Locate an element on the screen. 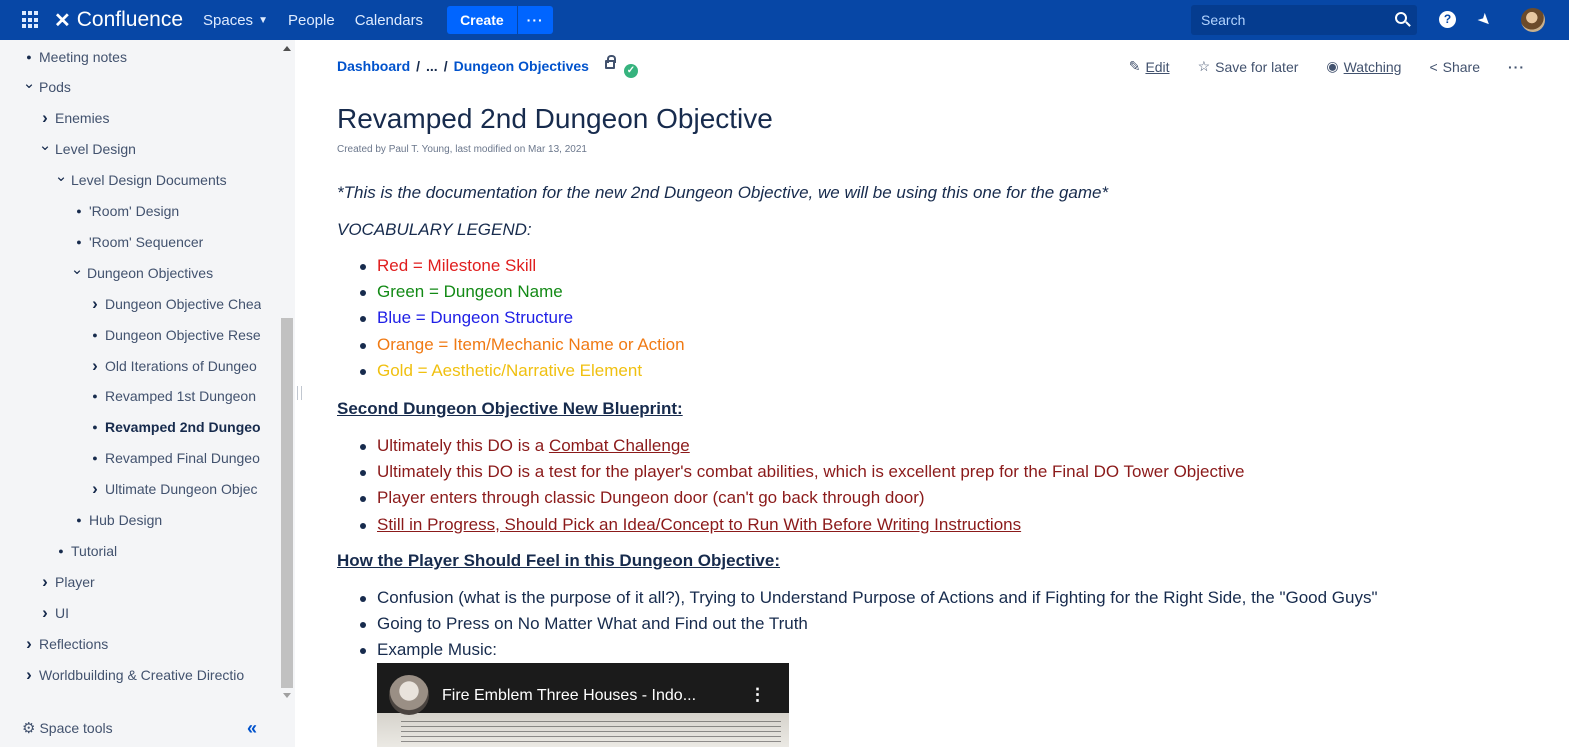  sidebar-item: ● Dungeon Objective Rese is located at coordinates (174, 334).